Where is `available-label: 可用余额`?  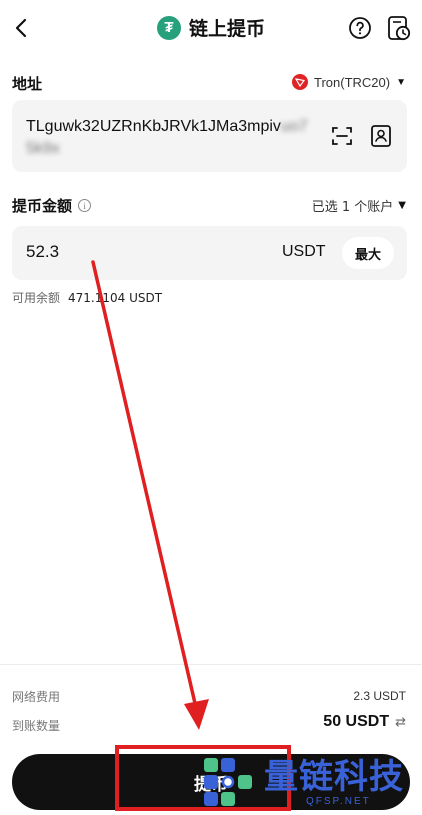 available-label: 可用余额 is located at coordinates (36, 298).